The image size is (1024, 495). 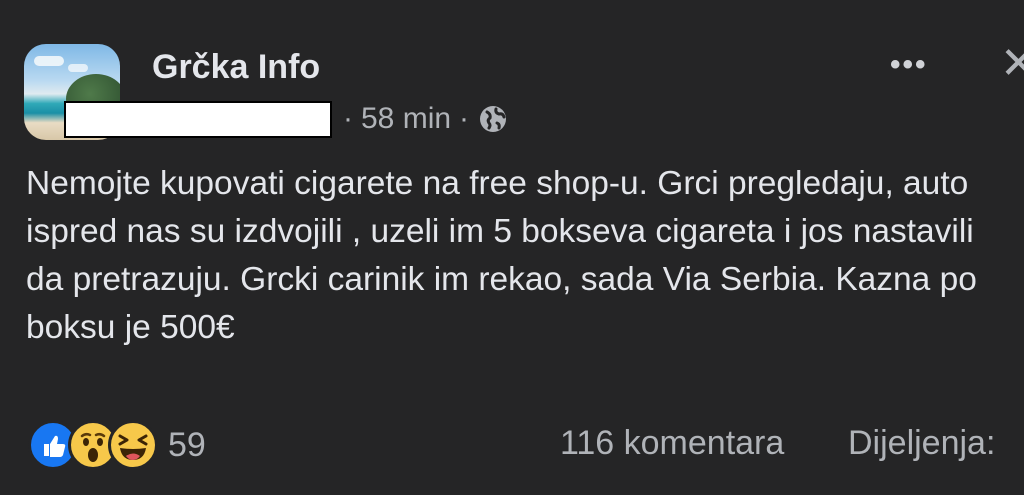 I want to click on reaction-count: 59, so click(x=187, y=445).